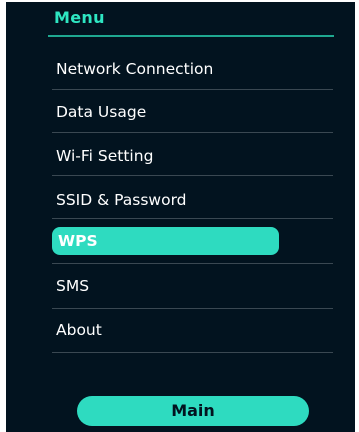 This screenshot has height=432, width=359. What do you see at coordinates (196, 69) in the screenshot?
I see `menu-item-network-connection: Network Connection` at bounding box center [196, 69].